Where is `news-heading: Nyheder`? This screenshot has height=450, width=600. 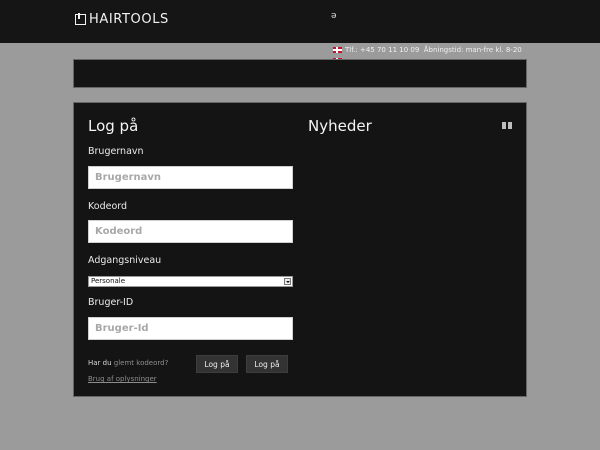
news-heading: Nyheder is located at coordinates (340, 126).